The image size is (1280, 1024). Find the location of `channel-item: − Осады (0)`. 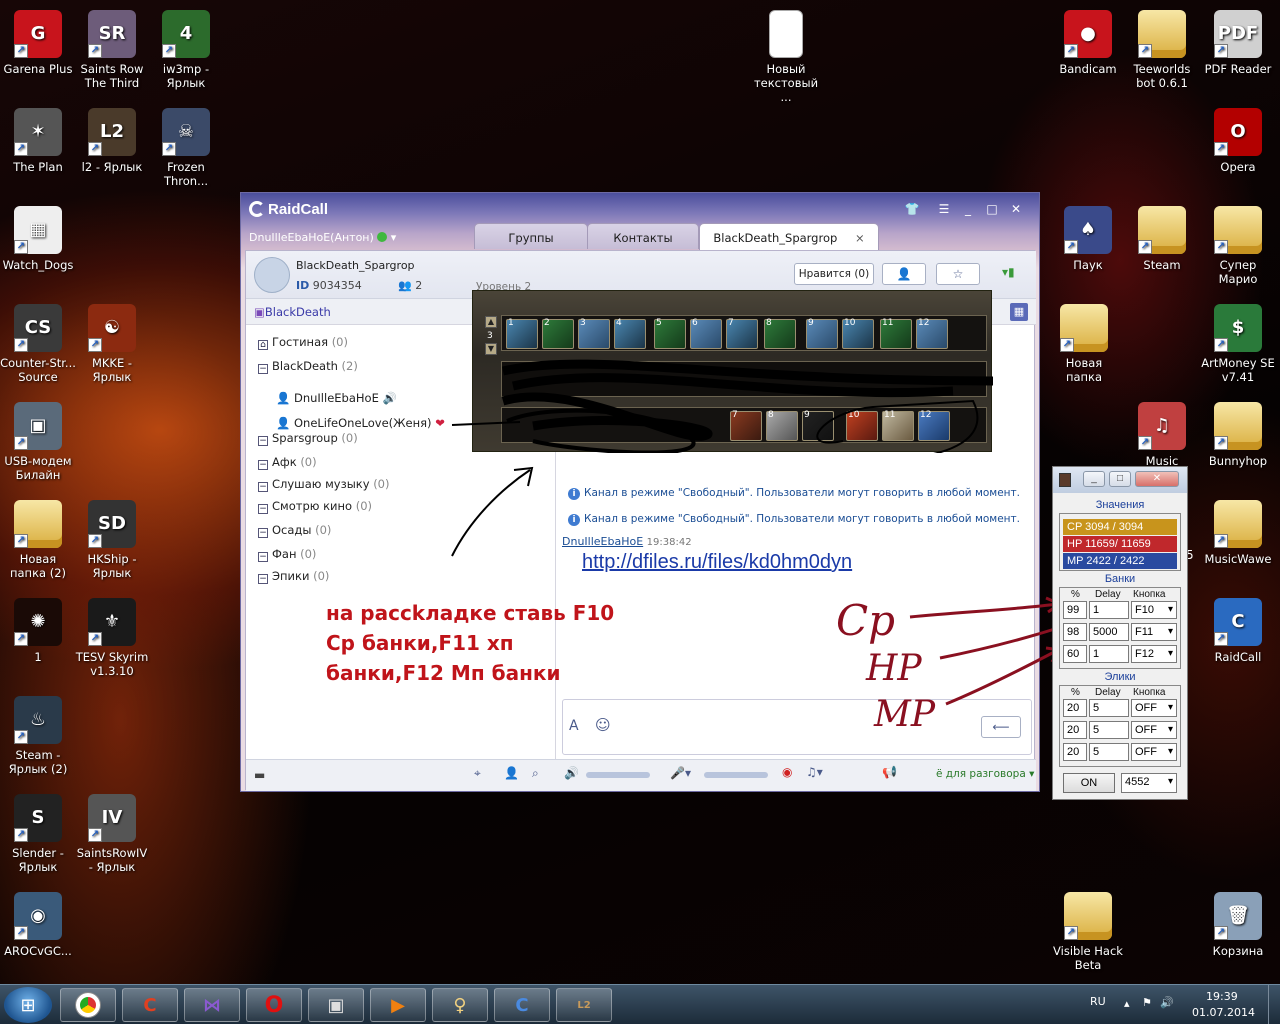

channel-item: − Осады (0) is located at coordinates (294, 530).